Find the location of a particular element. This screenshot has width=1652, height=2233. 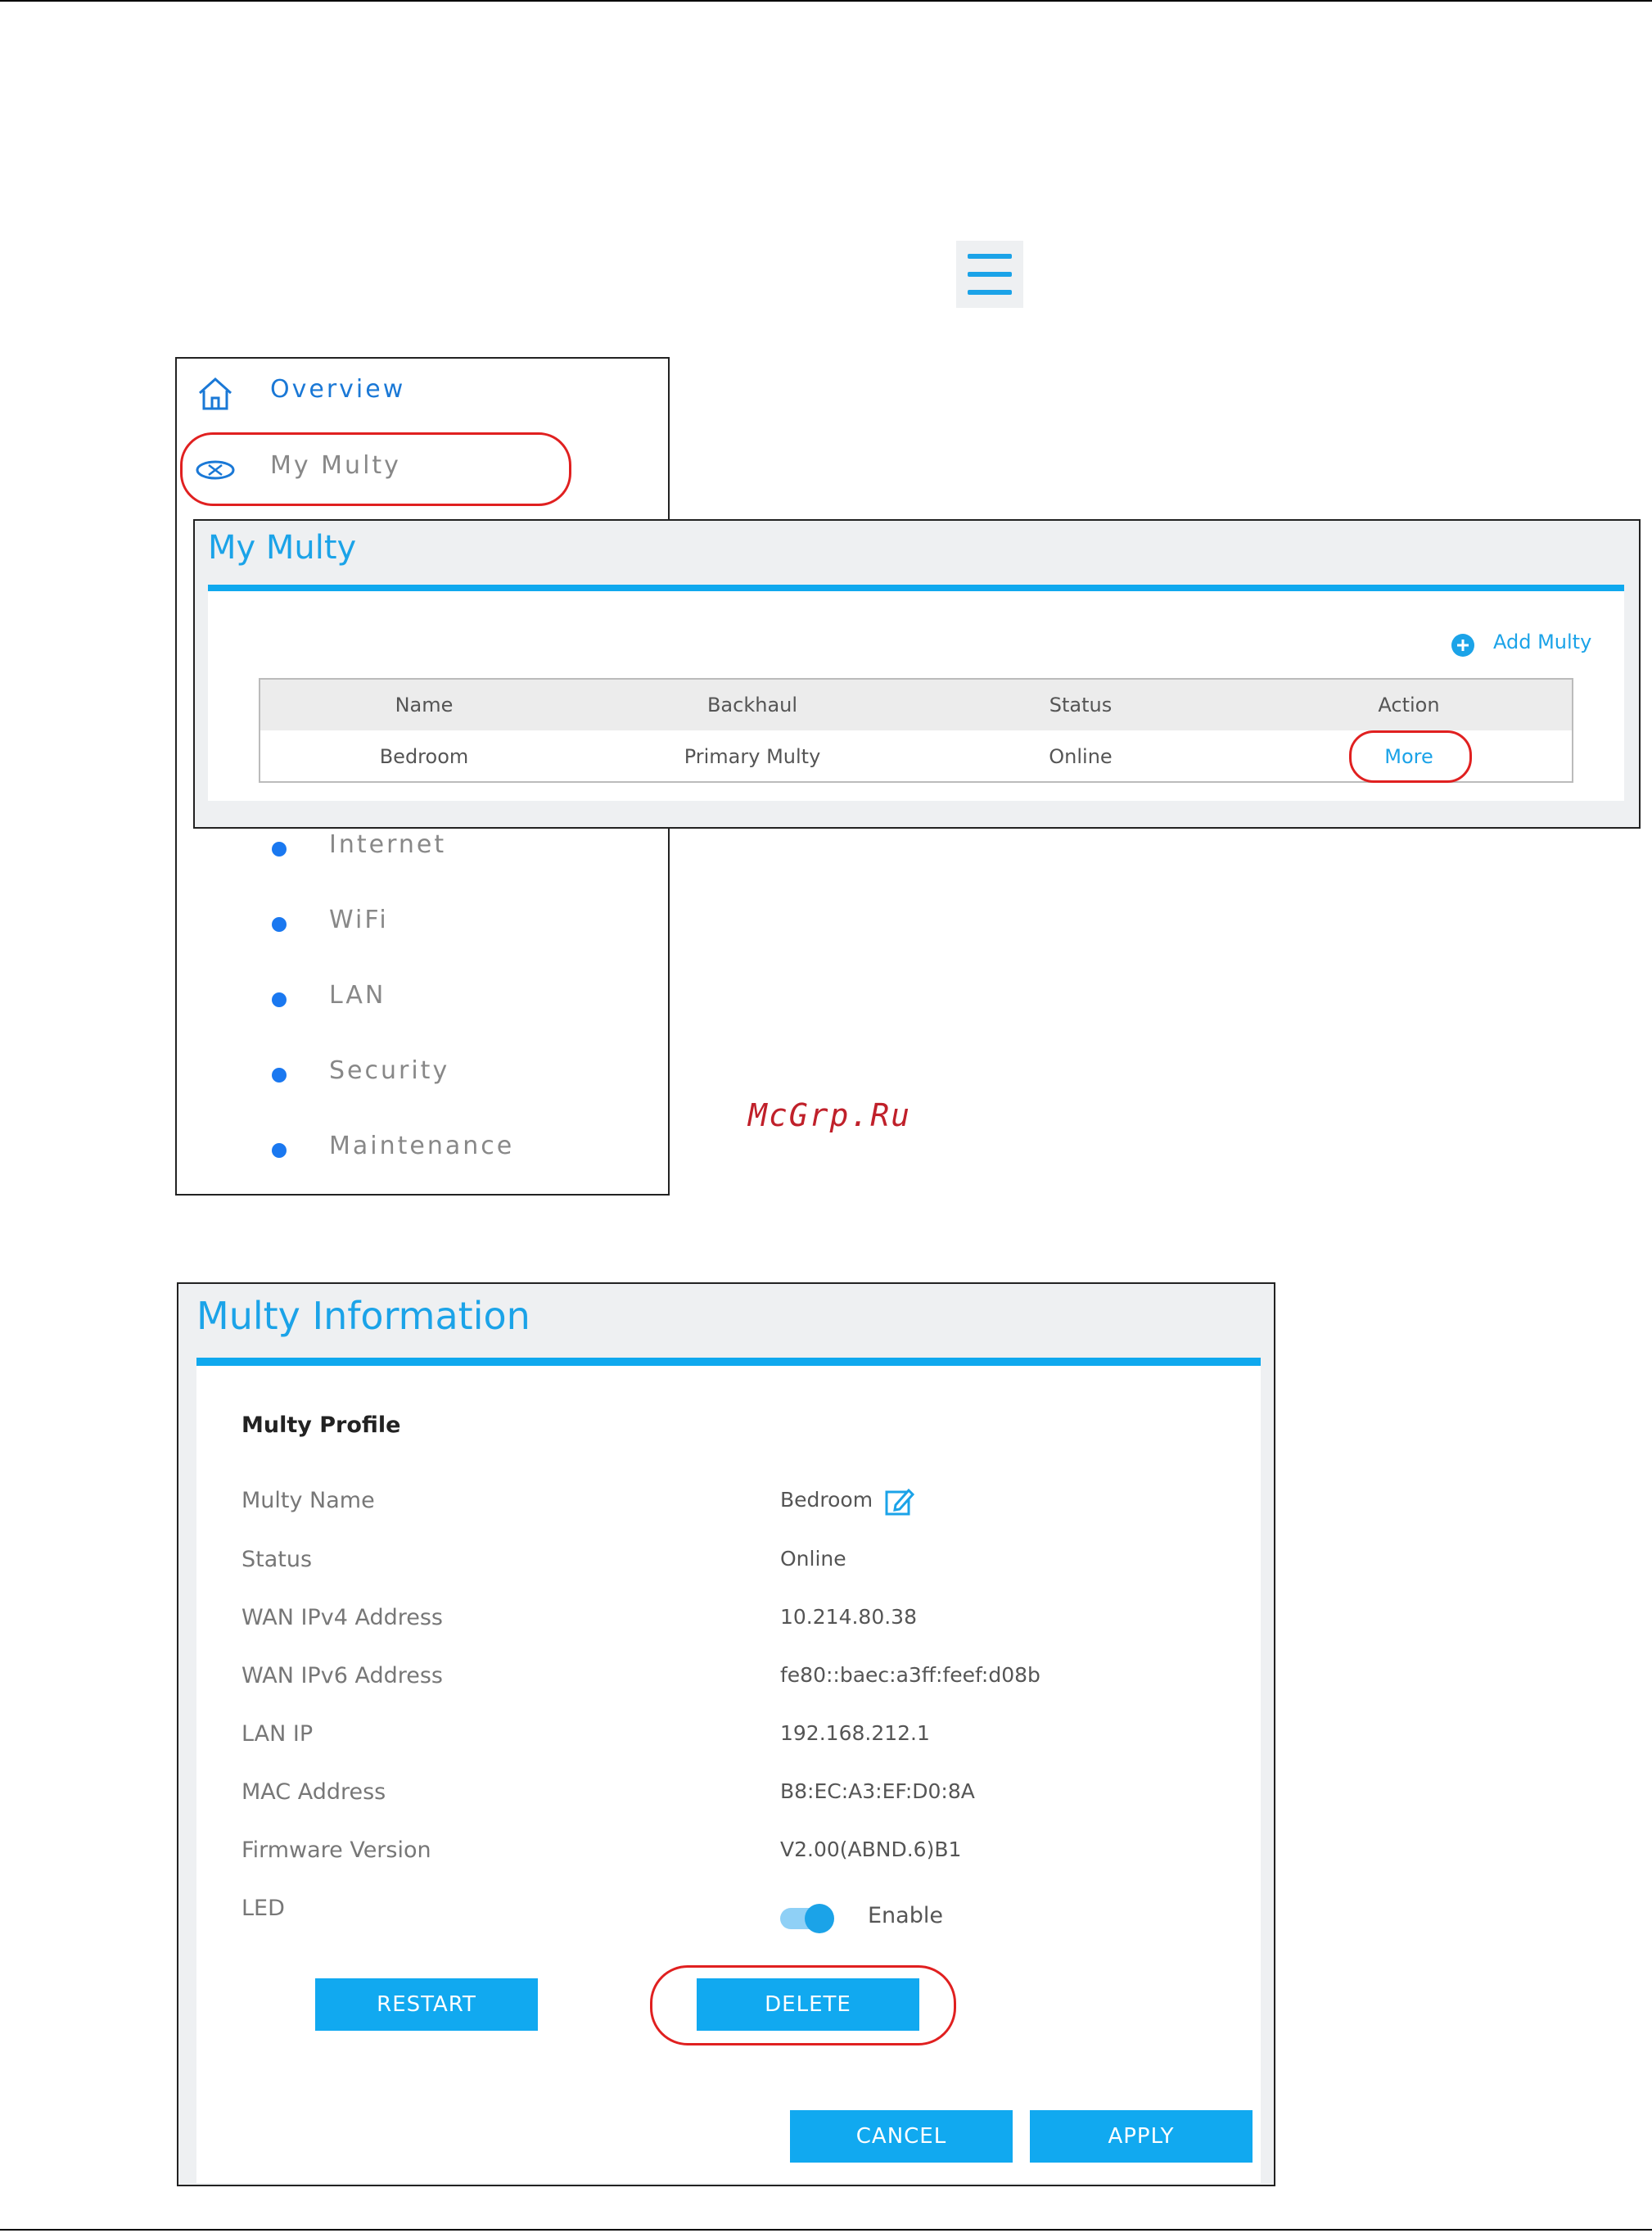

label-lan-ip: LAN IP is located at coordinates (277, 1734).